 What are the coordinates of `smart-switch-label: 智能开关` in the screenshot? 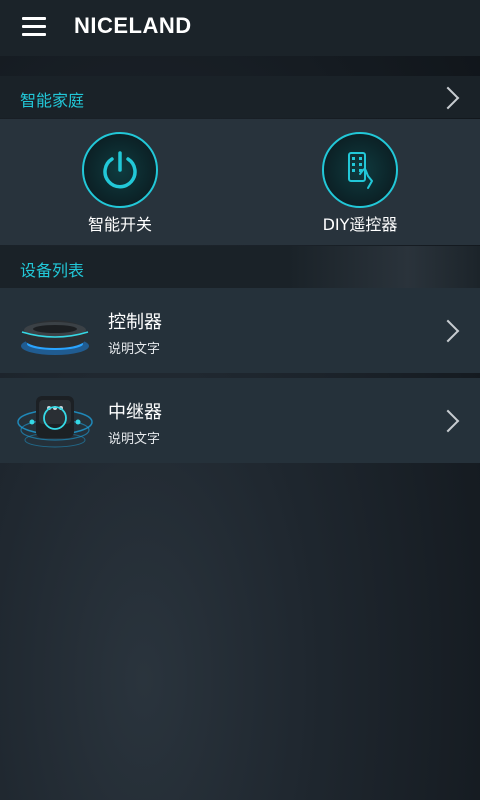 It's located at (119, 224).